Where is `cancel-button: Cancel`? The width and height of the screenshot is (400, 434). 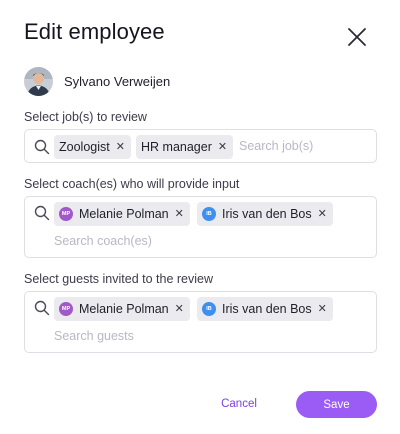
cancel-button: Cancel is located at coordinates (239, 404).